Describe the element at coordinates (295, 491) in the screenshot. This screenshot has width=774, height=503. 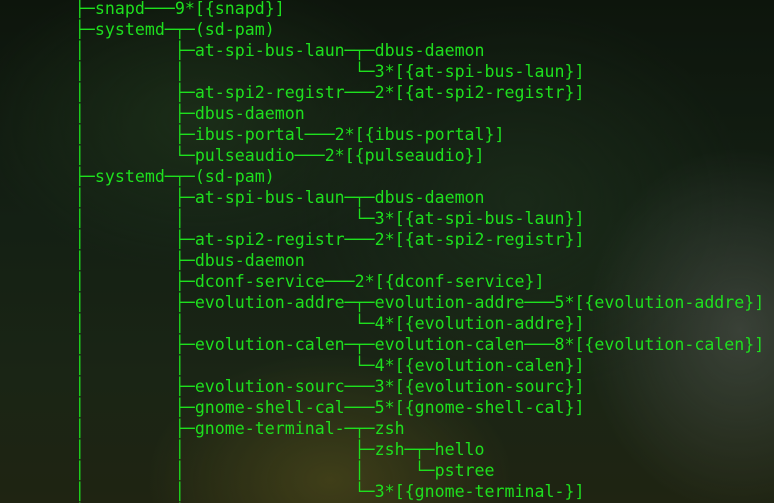
I see `terminal-line: │ │ └─3*[{gnome-terminal-}]` at that location.